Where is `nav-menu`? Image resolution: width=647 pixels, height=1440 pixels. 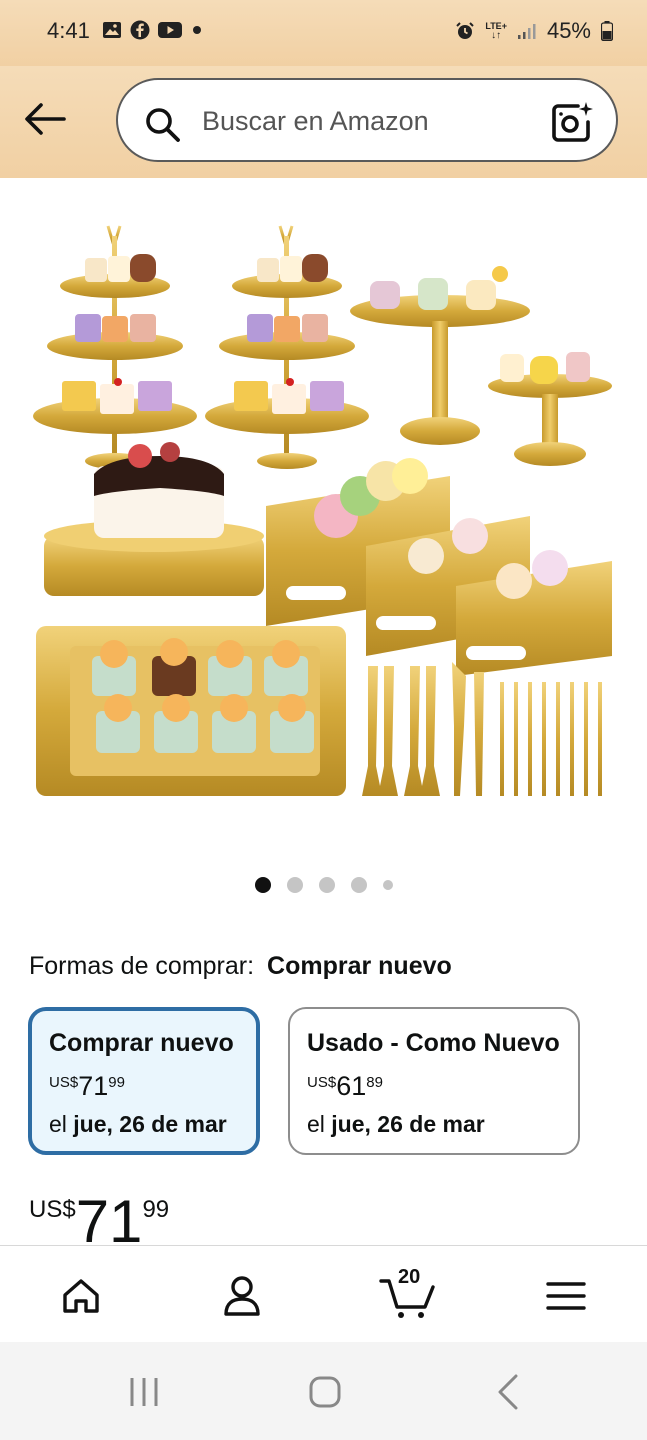
nav-menu is located at coordinates (566, 1296).